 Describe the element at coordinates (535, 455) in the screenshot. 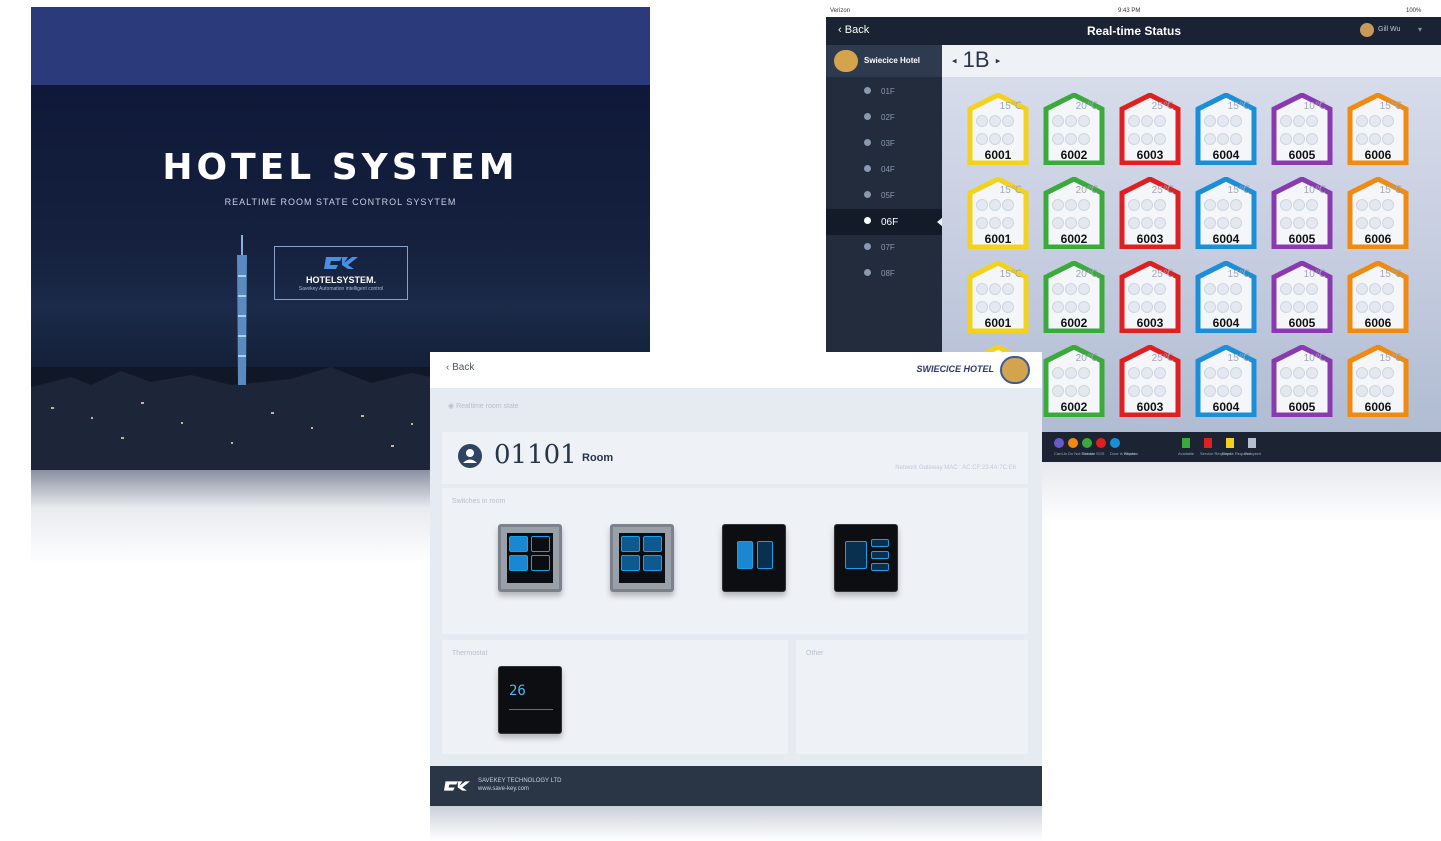

I see `room-number: 01101` at that location.